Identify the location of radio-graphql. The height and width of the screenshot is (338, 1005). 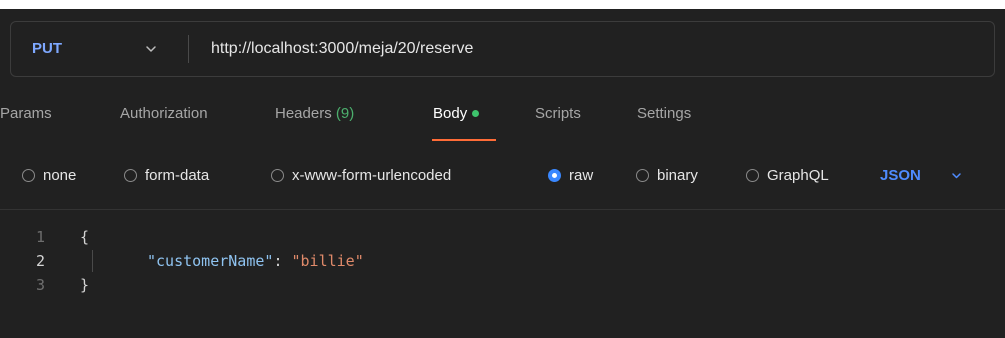
(752, 175).